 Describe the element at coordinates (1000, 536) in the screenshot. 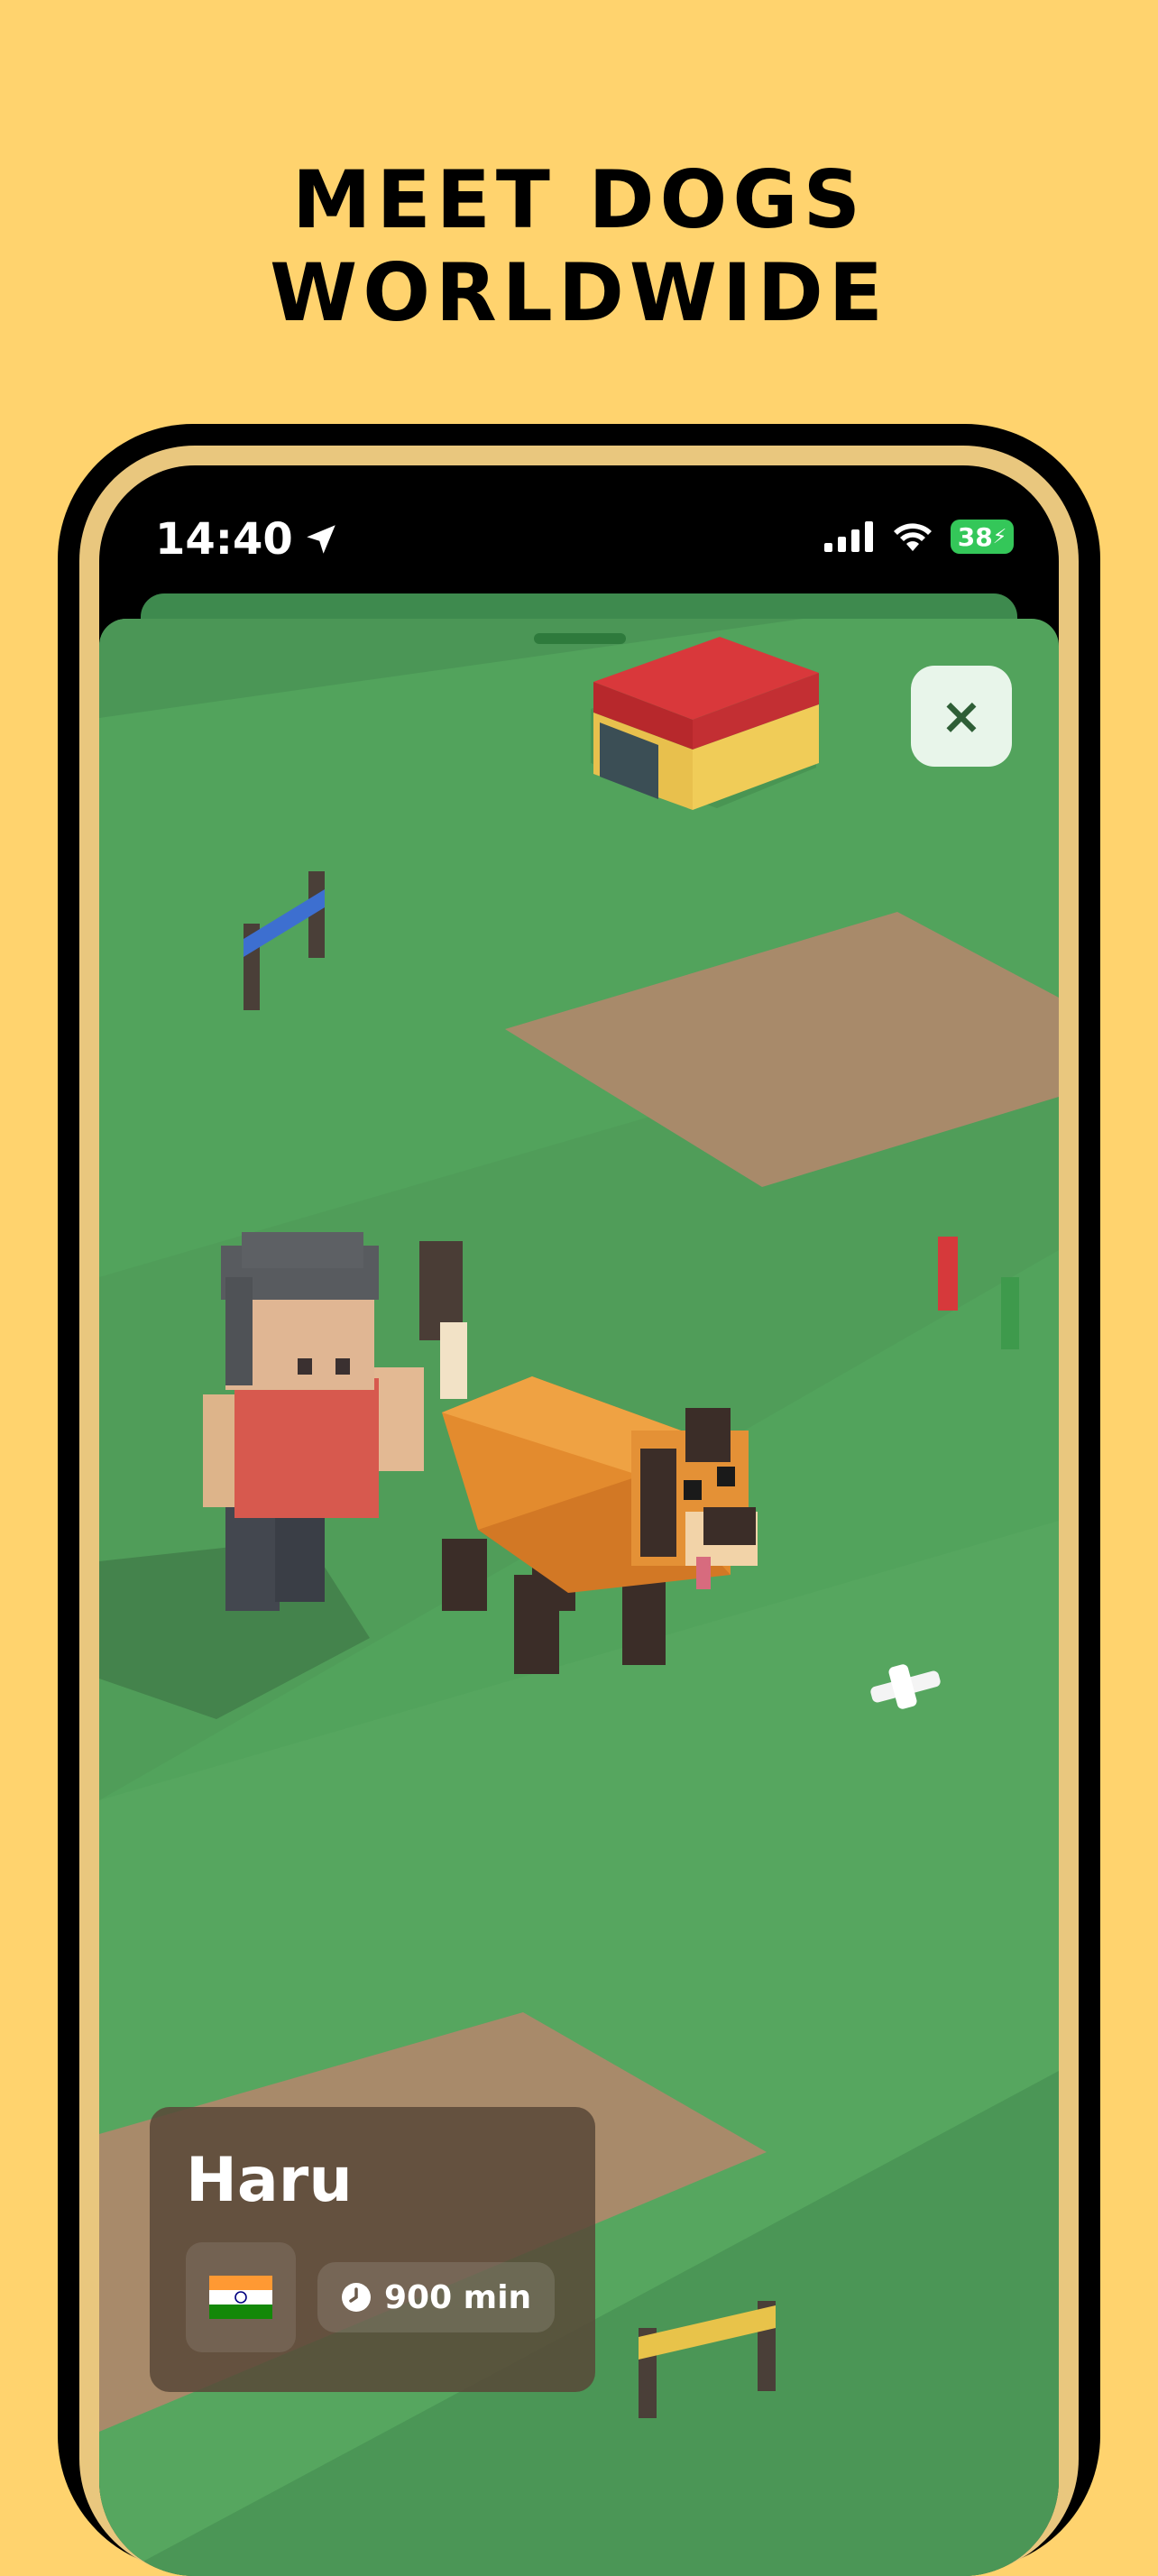

I see `charging-bolt-icon: ⚡` at that location.